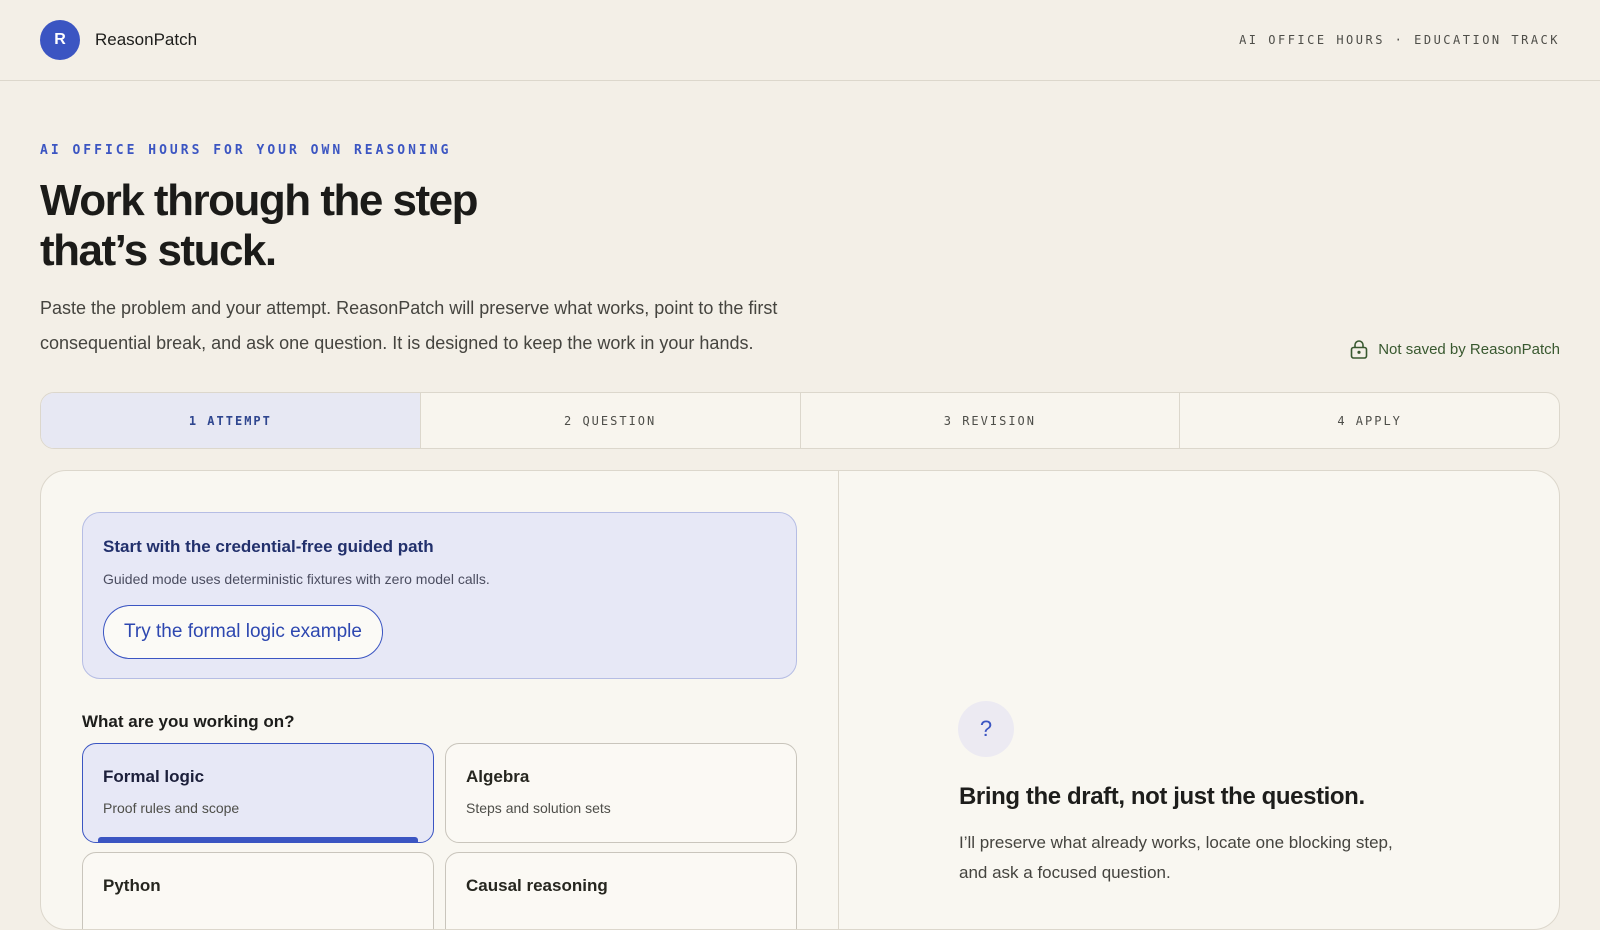 This screenshot has width=1600, height=930. Describe the element at coordinates (1399, 40) in the screenshot. I see `track-label: AI OFFICE HOURS · EDUCATION TRACK` at that location.